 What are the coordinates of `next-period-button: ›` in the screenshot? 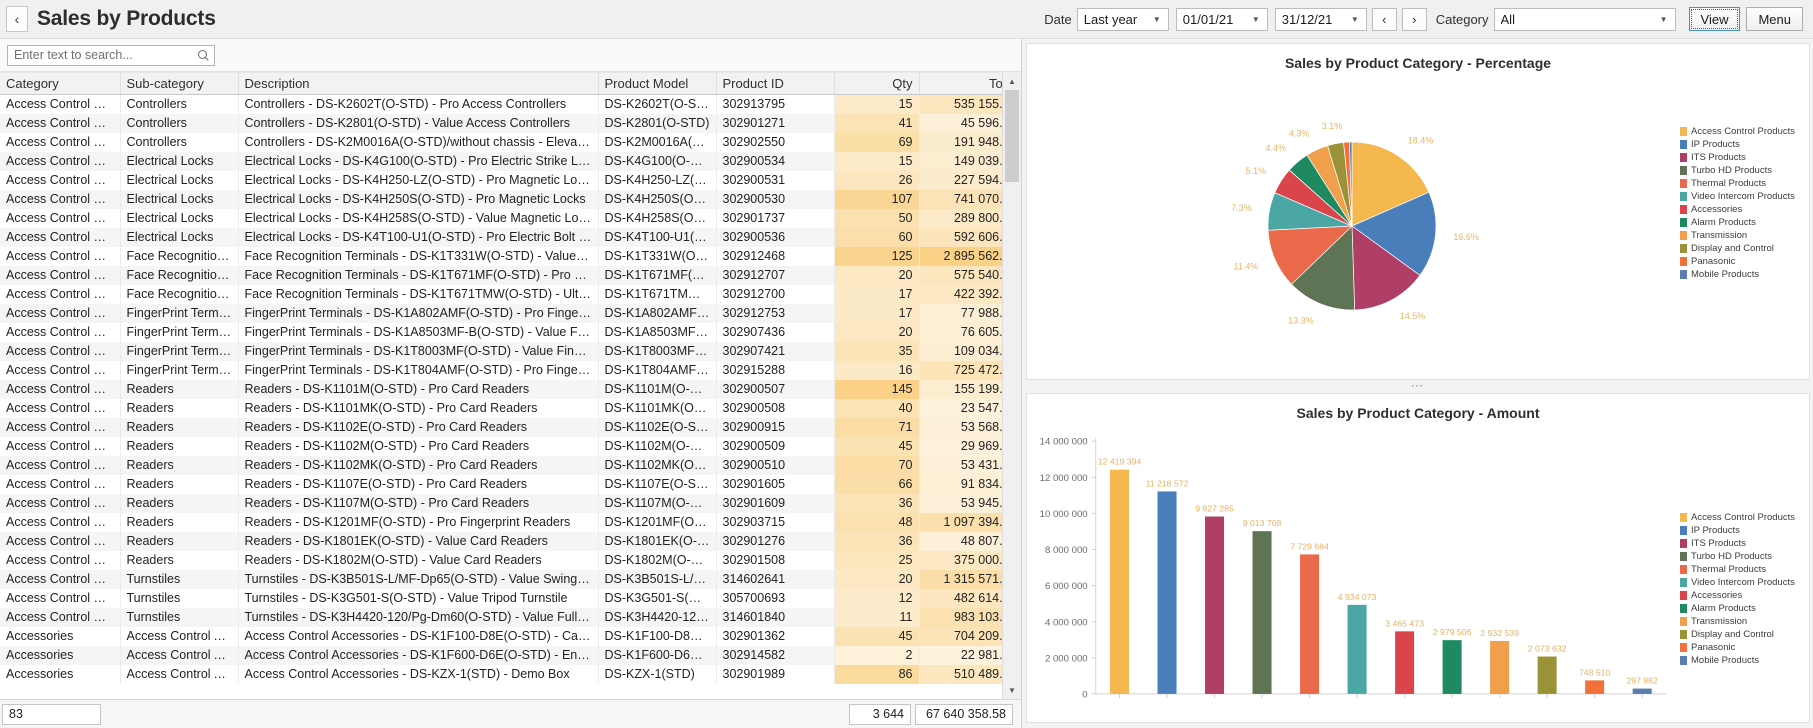 It's located at (1414, 19).